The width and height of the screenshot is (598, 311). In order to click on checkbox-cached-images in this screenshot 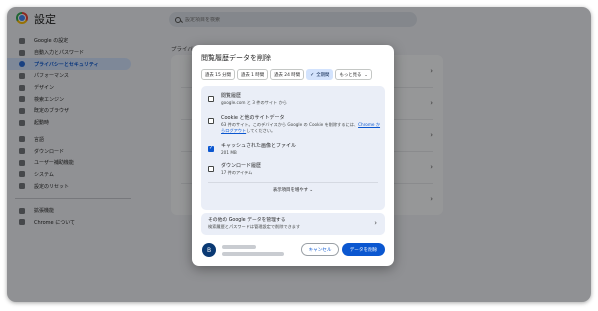, I will do `click(211, 148)`.